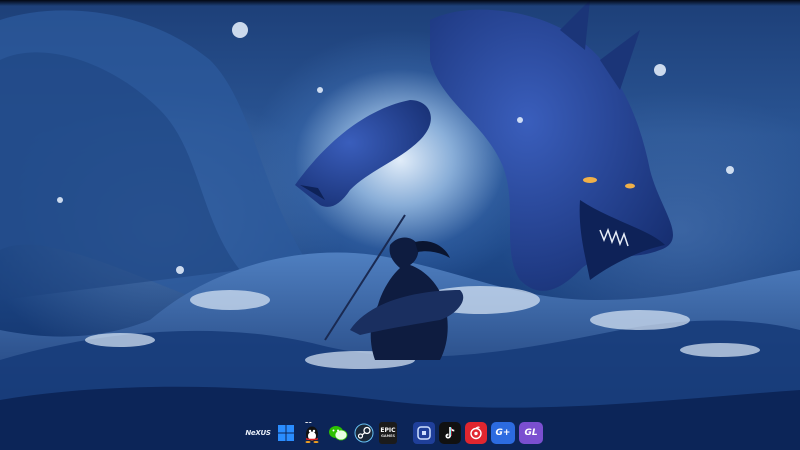 This screenshot has width=800, height=450. I want to click on nexus-button: NeXUS, so click(258, 433).